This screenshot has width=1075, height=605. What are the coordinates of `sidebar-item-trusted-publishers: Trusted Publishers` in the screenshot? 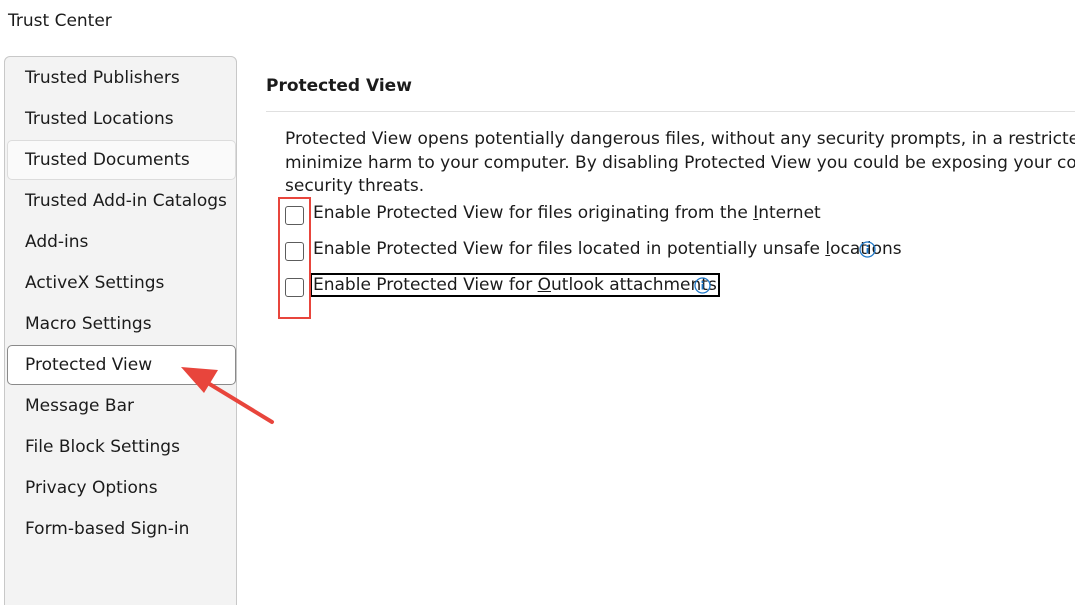 It's located at (121, 78).